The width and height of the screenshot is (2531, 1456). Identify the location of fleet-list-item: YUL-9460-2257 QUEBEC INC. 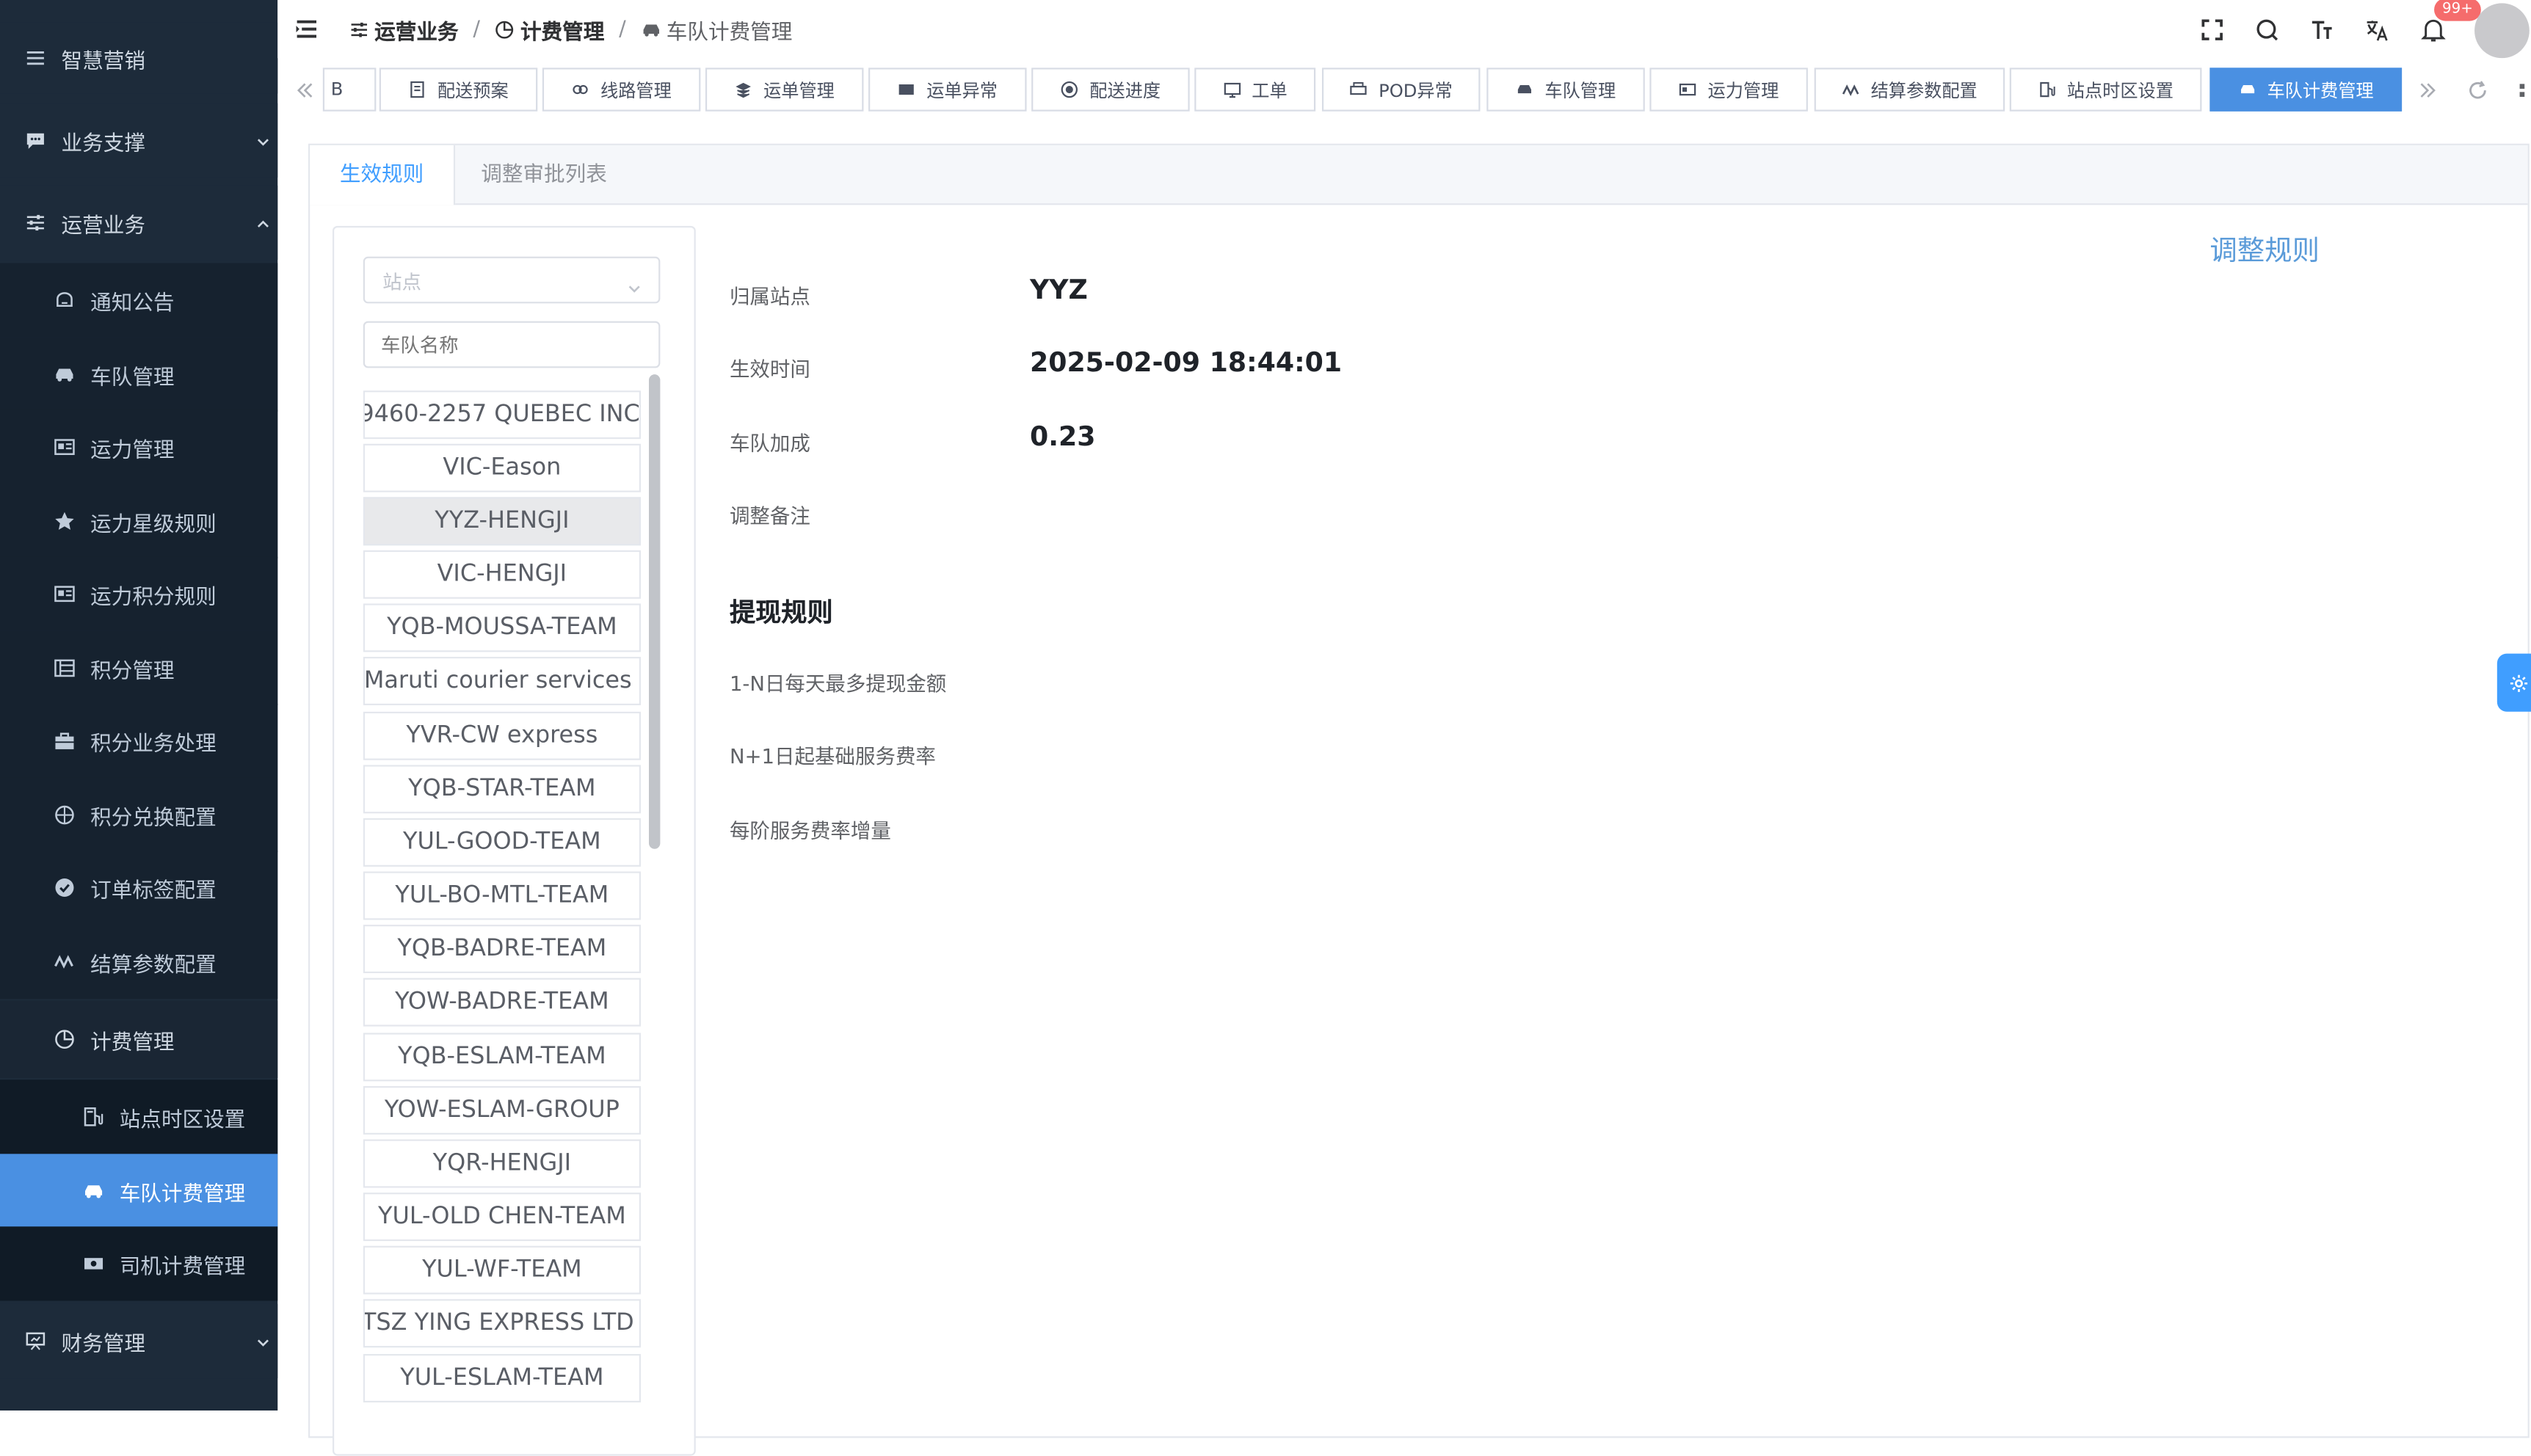
(502, 415).